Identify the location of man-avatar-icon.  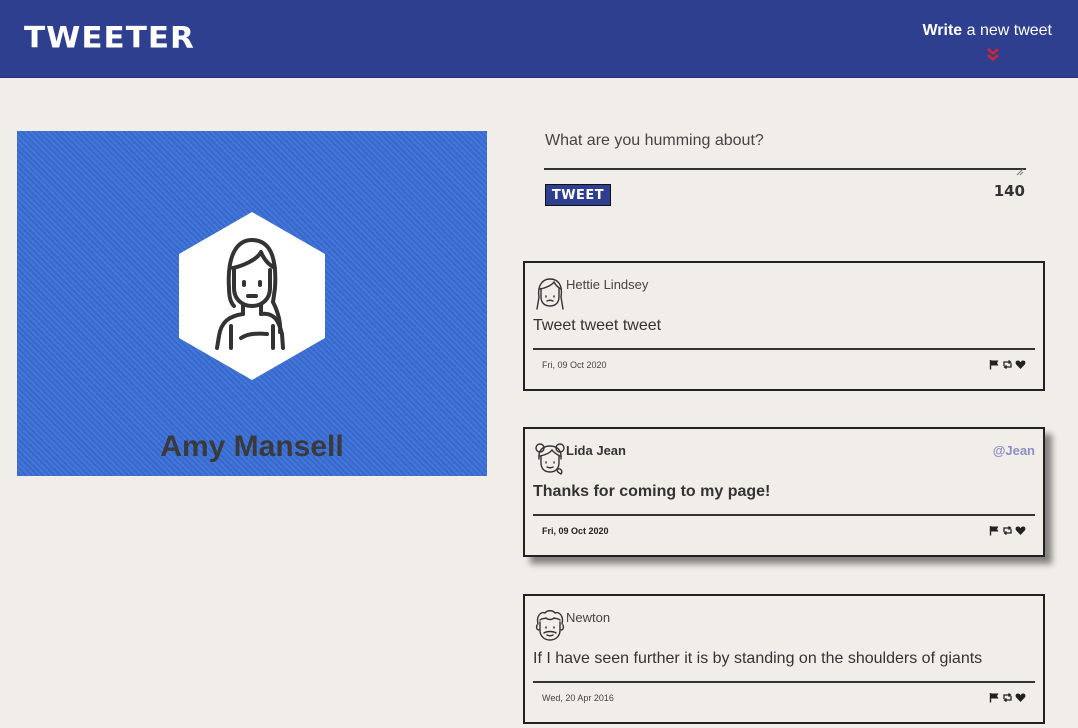
(550, 625).